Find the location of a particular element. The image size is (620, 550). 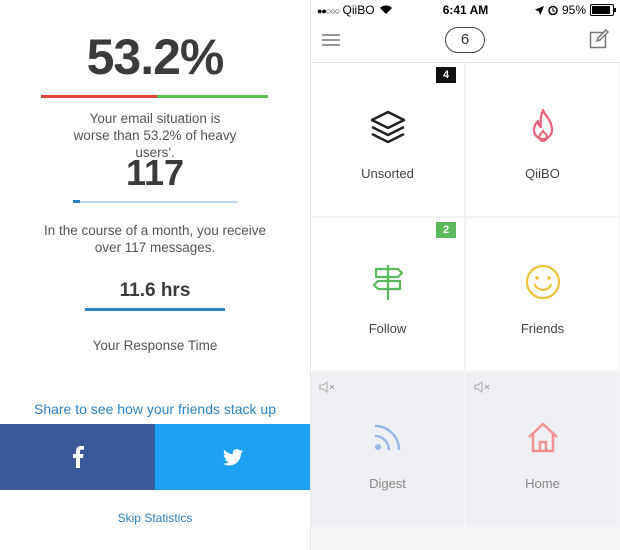

tile-digest: Digest is located at coordinates (387, 449).